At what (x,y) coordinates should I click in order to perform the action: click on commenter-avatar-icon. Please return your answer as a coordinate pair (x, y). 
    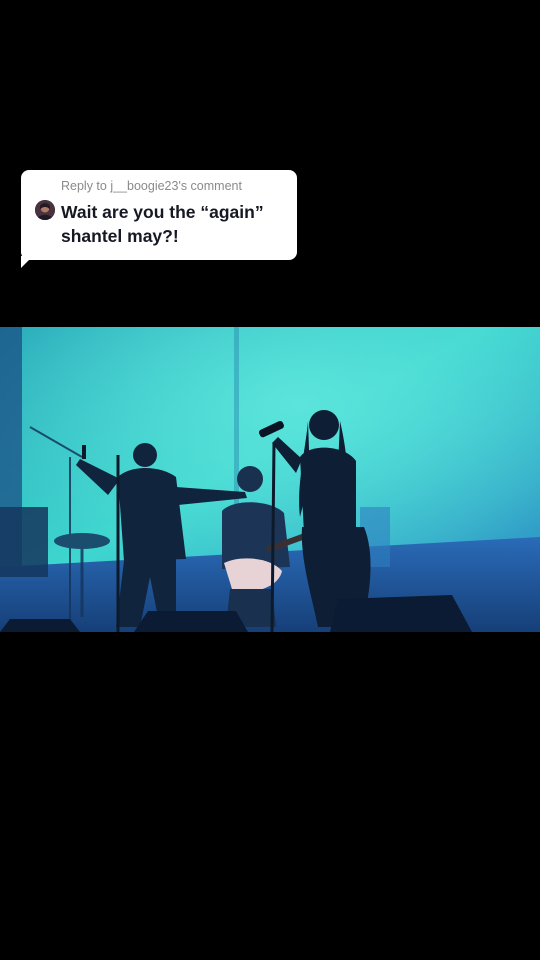
    Looking at the image, I should click on (45, 210).